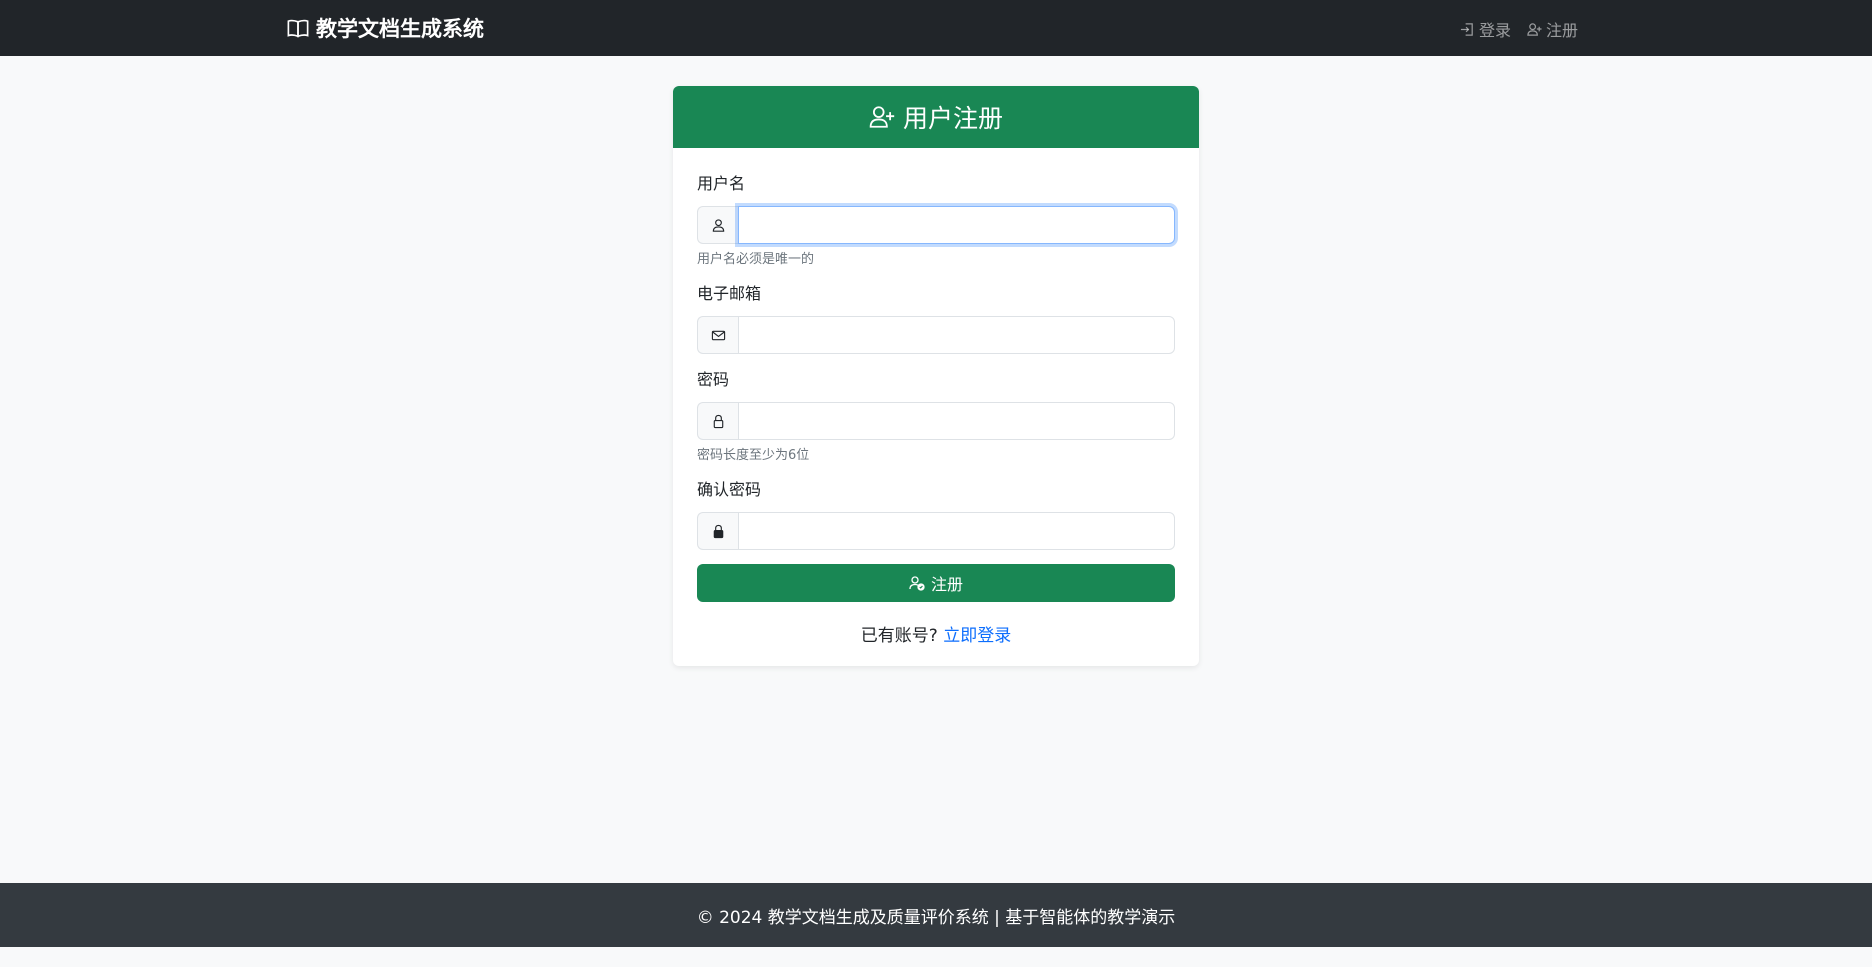 The image size is (1872, 967). Describe the element at coordinates (1561, 30) in the screenshot. I see `nav-register-label: 注册` at that location.